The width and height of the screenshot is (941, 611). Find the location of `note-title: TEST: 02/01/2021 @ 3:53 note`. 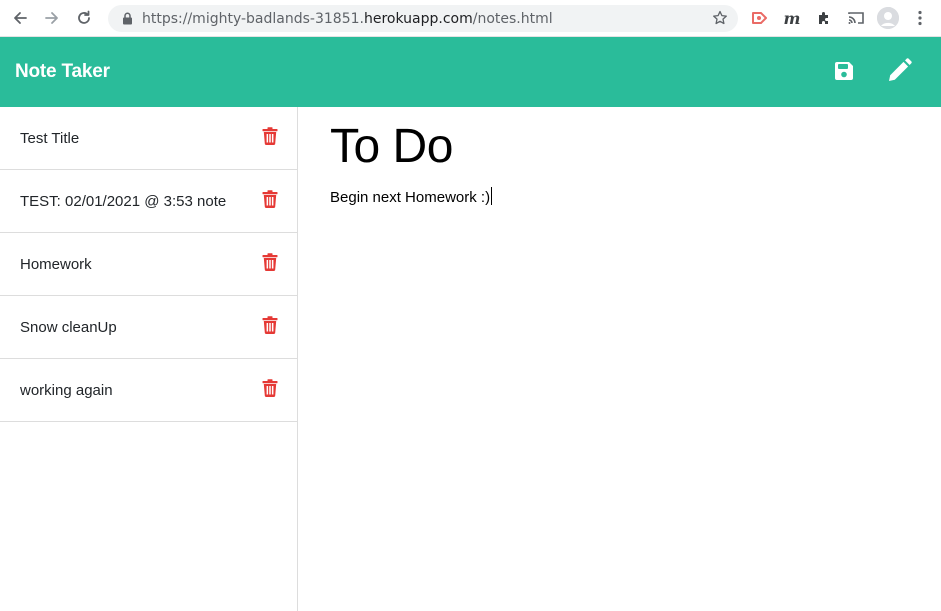

note-title: TEST: 02/01/2021 @ 3:53 note is located at coordinates (123, 201).